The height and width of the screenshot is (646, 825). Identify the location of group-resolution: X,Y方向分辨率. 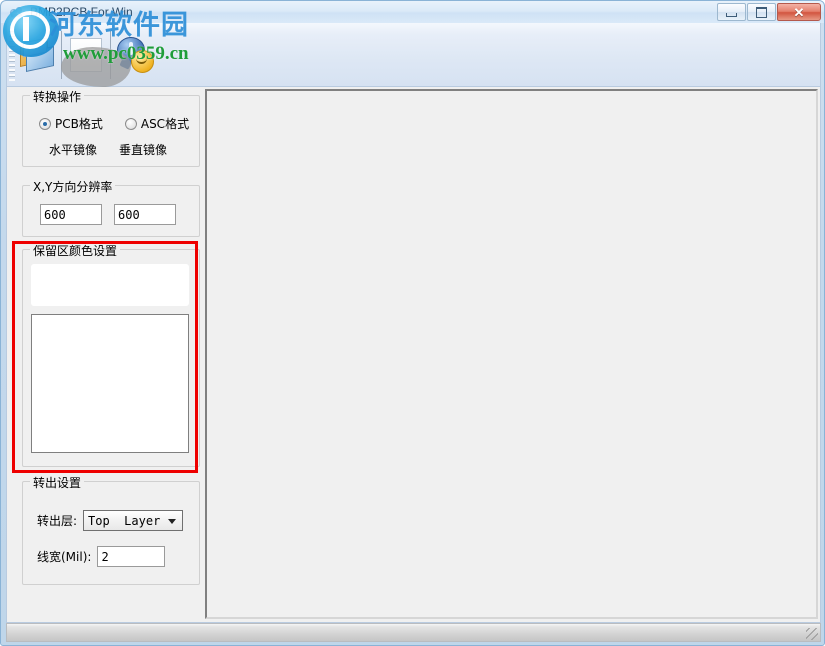
(111, 207).